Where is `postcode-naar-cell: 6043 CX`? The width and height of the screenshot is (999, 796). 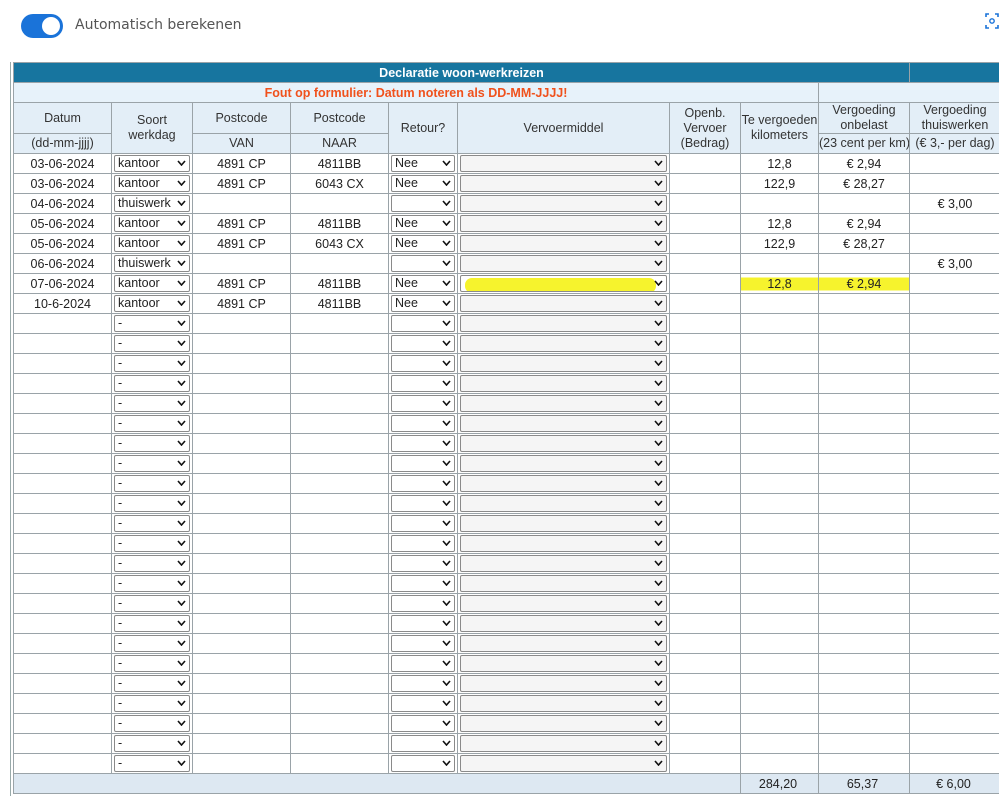
postcode-naar-cell: 6043 CX is located at coordinates (339, 183).